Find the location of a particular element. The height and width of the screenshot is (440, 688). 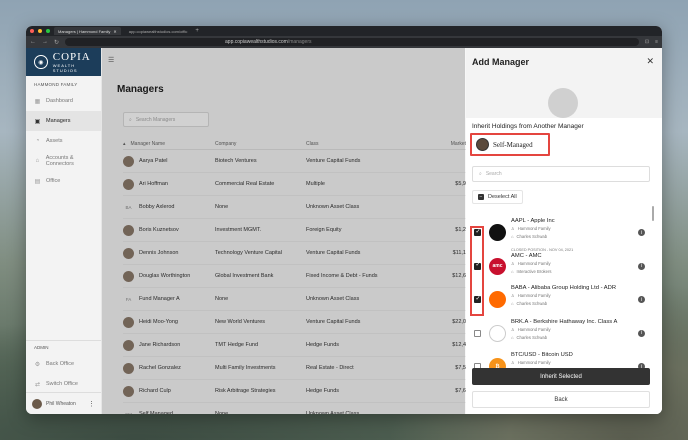

selected-manager-label: Self-Managed is located at coordinates (513, 144).